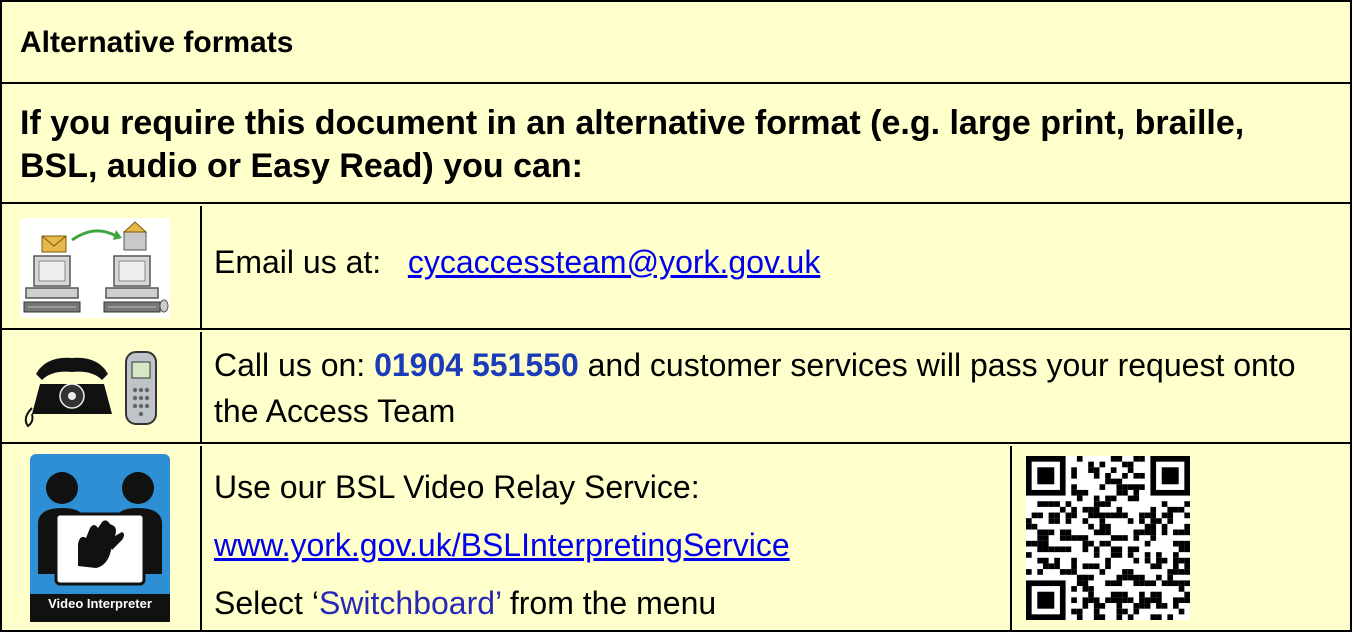  What do you see at coordinates (266, 603) in the screenshot?
I see `bsl-line-3-prefix: Select ‘` at bounding box center [266, 603].